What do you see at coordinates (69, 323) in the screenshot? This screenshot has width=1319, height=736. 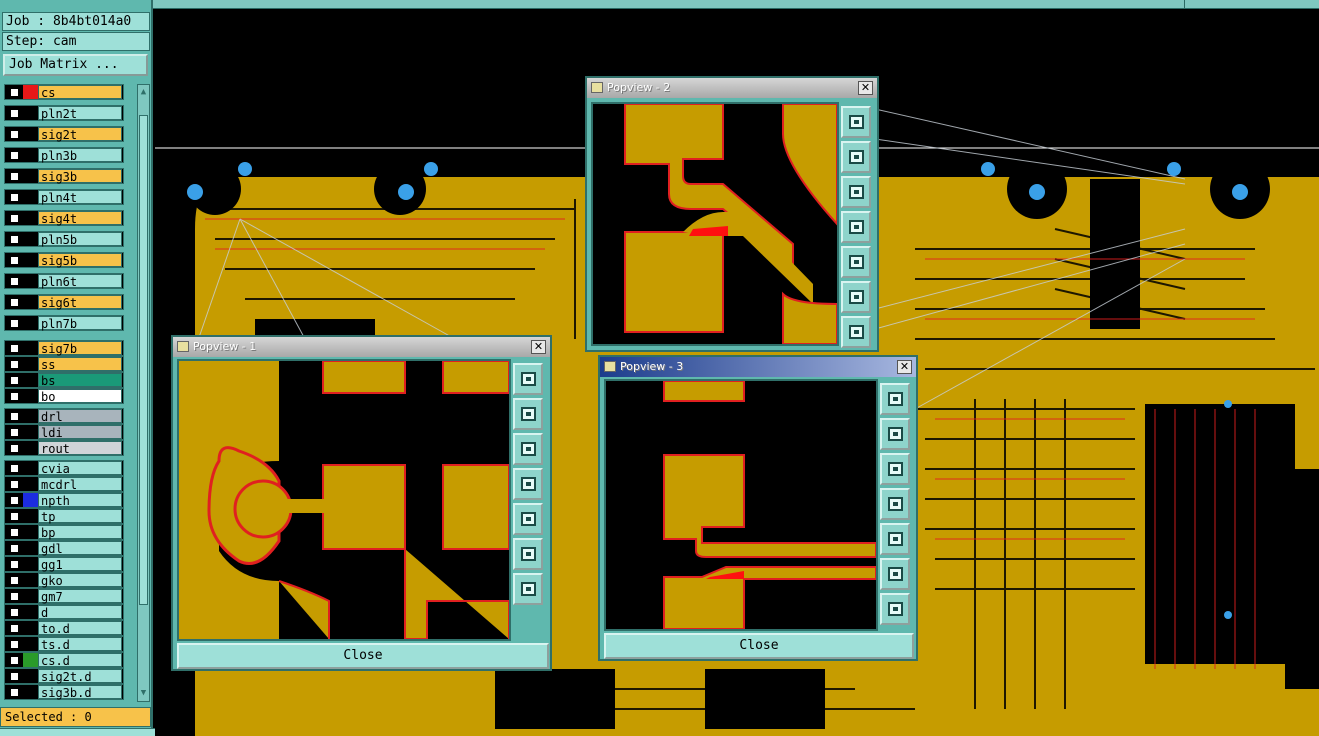 I see `layer-row: pln7b` at bounding box center [69, 323].